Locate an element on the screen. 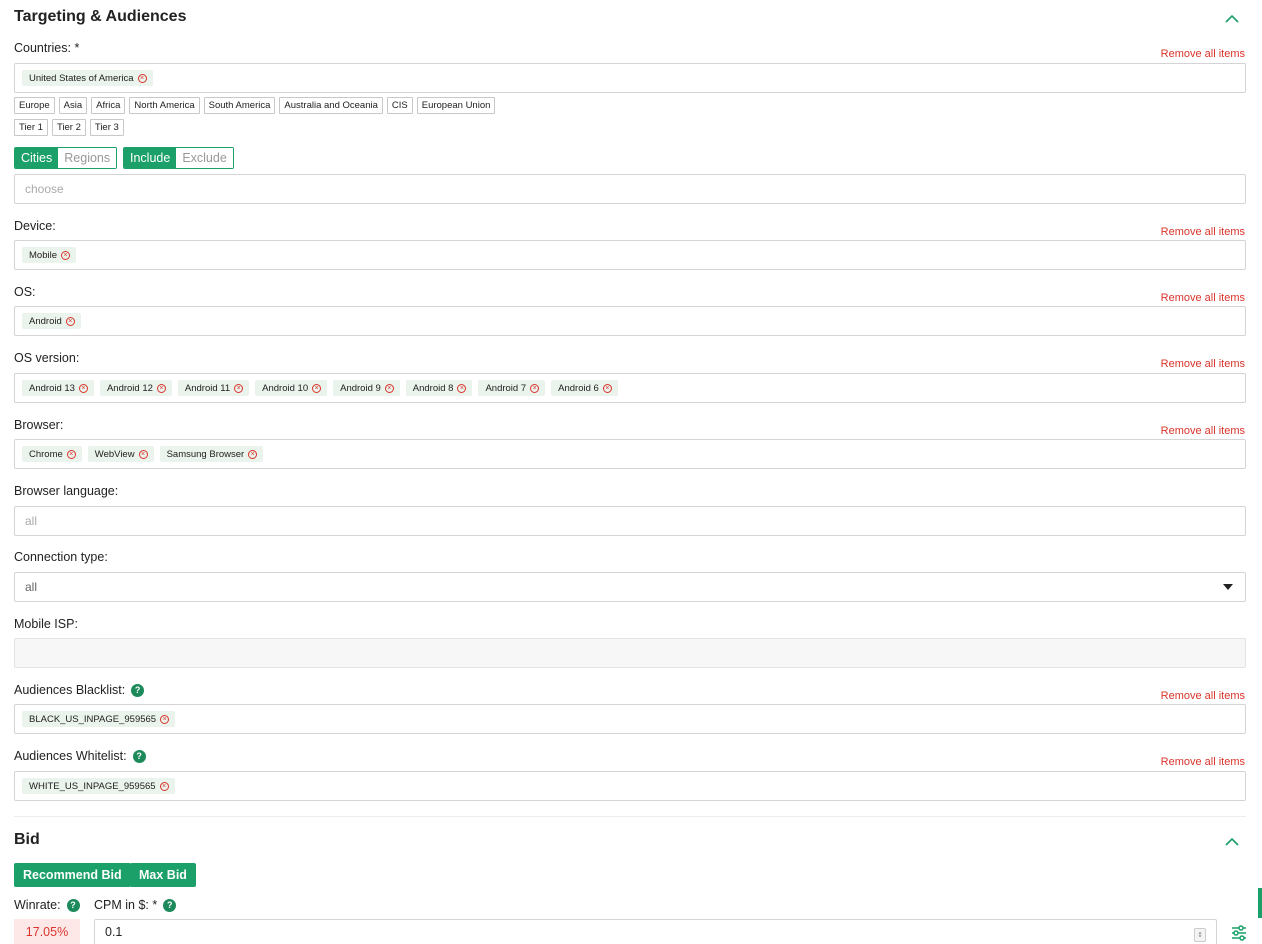 This screenshot has height=944, width=1262. os-version-tag: Android 9 × is located at coordinates (366, 388).